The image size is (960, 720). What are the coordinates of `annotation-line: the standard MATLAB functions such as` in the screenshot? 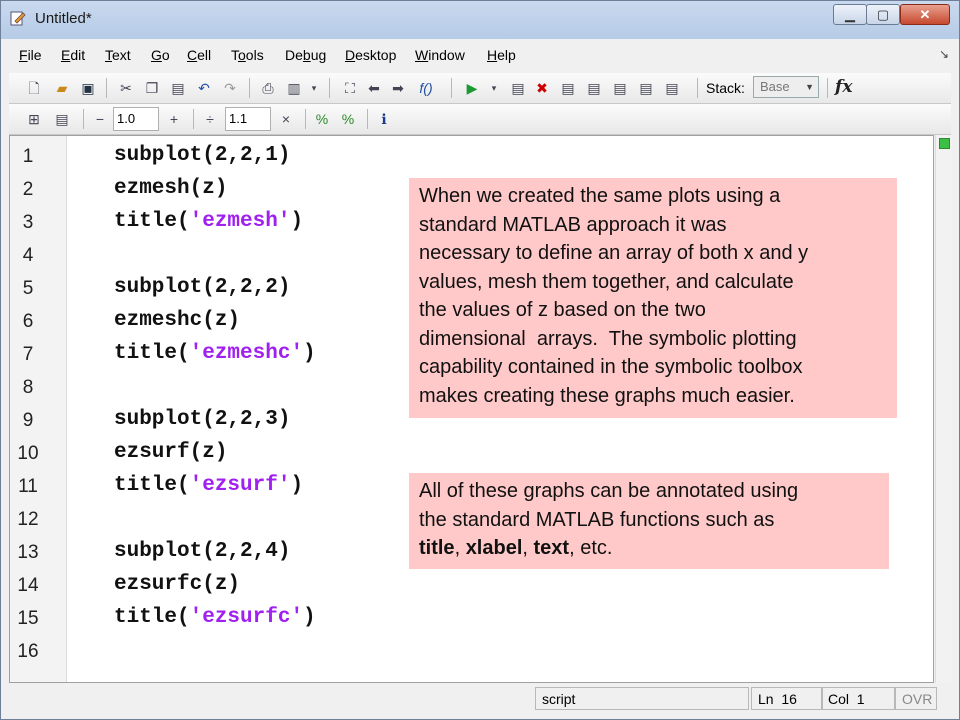 It's located at (597, 519).